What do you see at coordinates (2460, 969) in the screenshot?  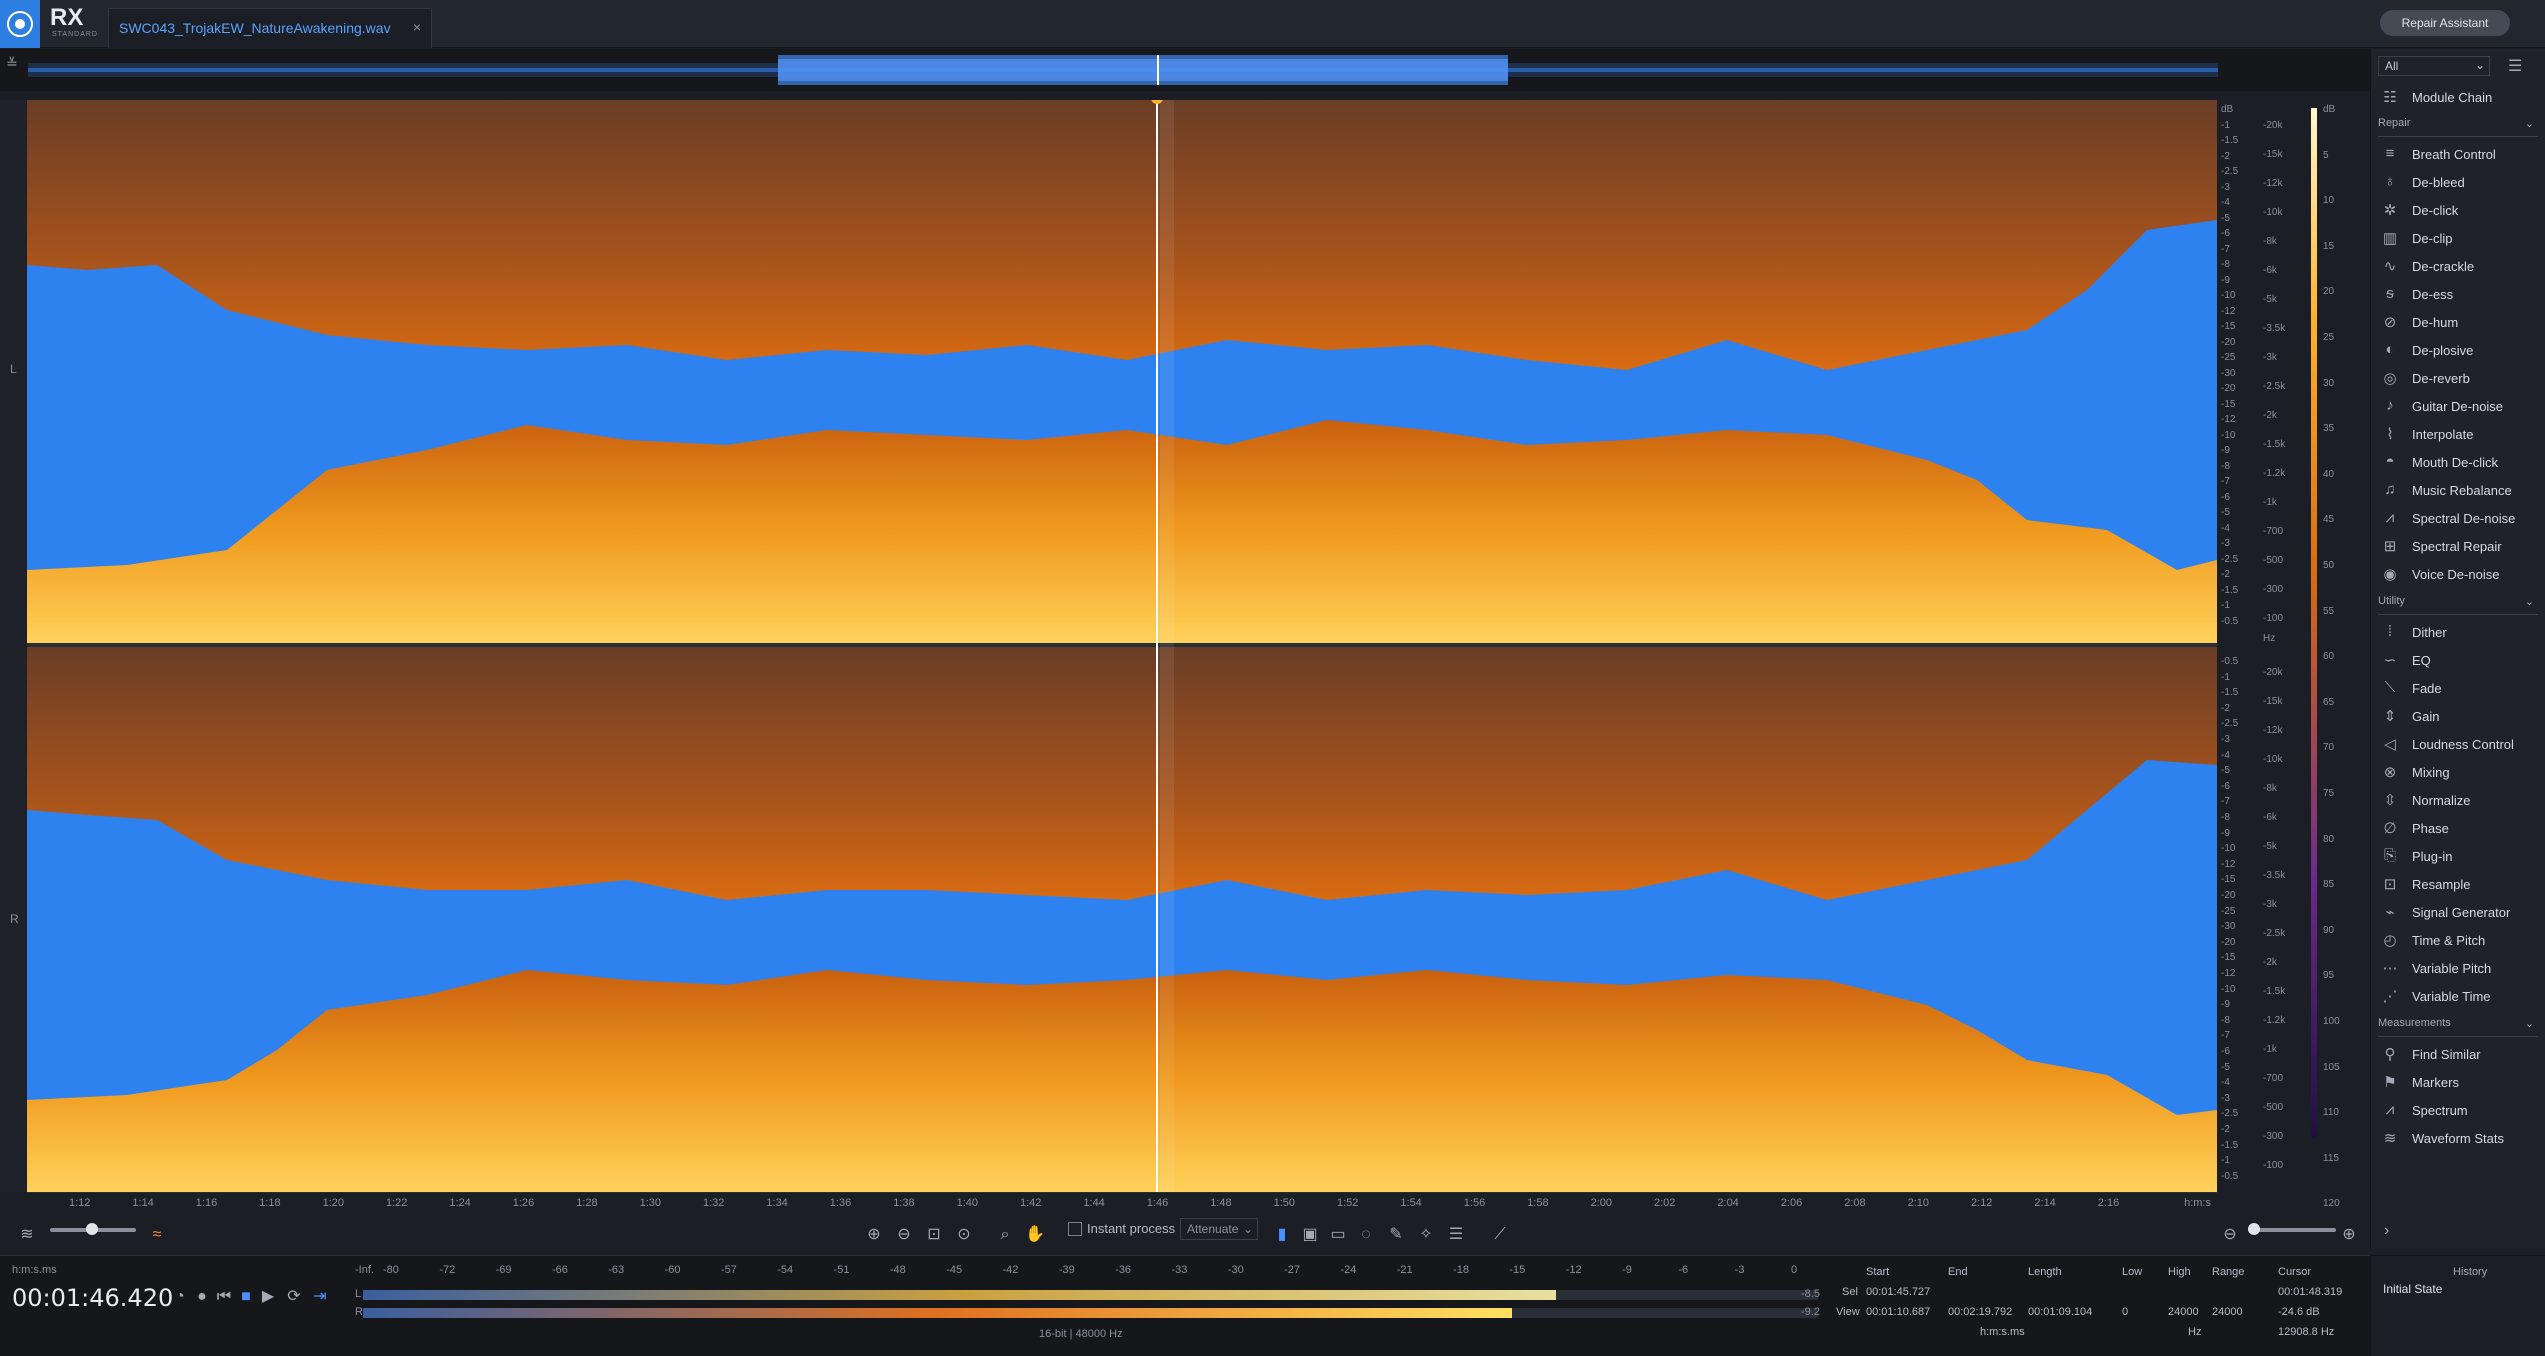 I see `module-variable-pitch: ⋯ Variable Pitch` at bounding box center [2460, 969].